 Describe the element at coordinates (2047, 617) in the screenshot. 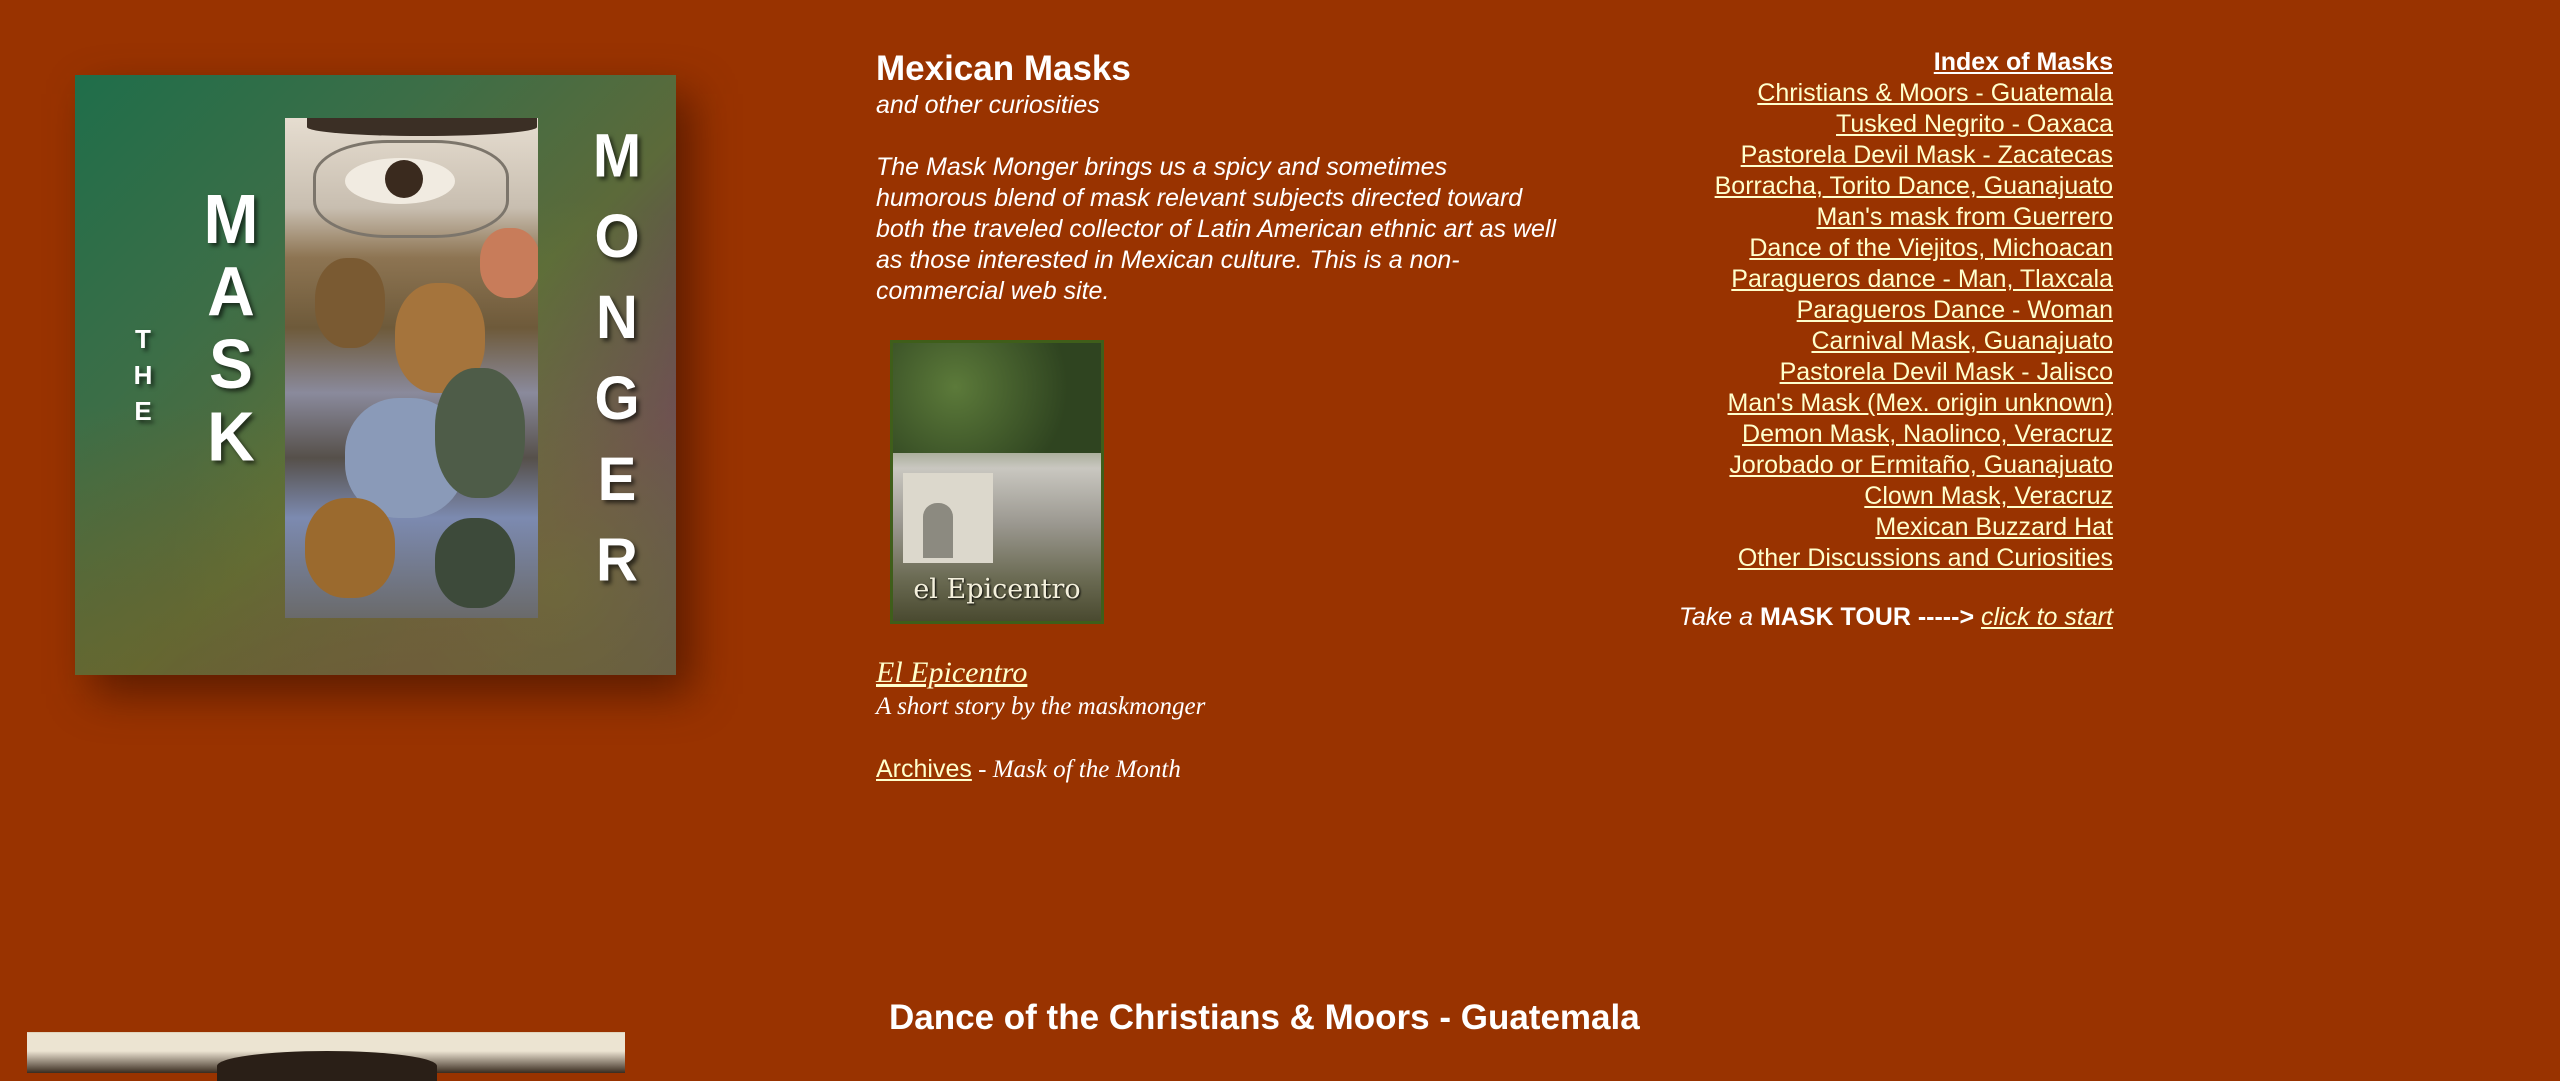

I see `tour-start-link: click to start` at that location.